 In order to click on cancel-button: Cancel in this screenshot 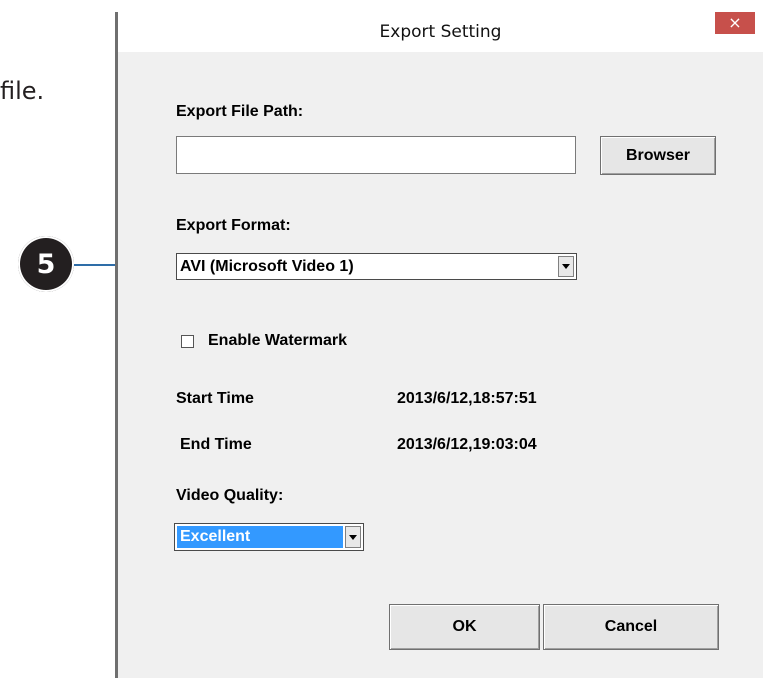, I will do `click(631, 627)`.